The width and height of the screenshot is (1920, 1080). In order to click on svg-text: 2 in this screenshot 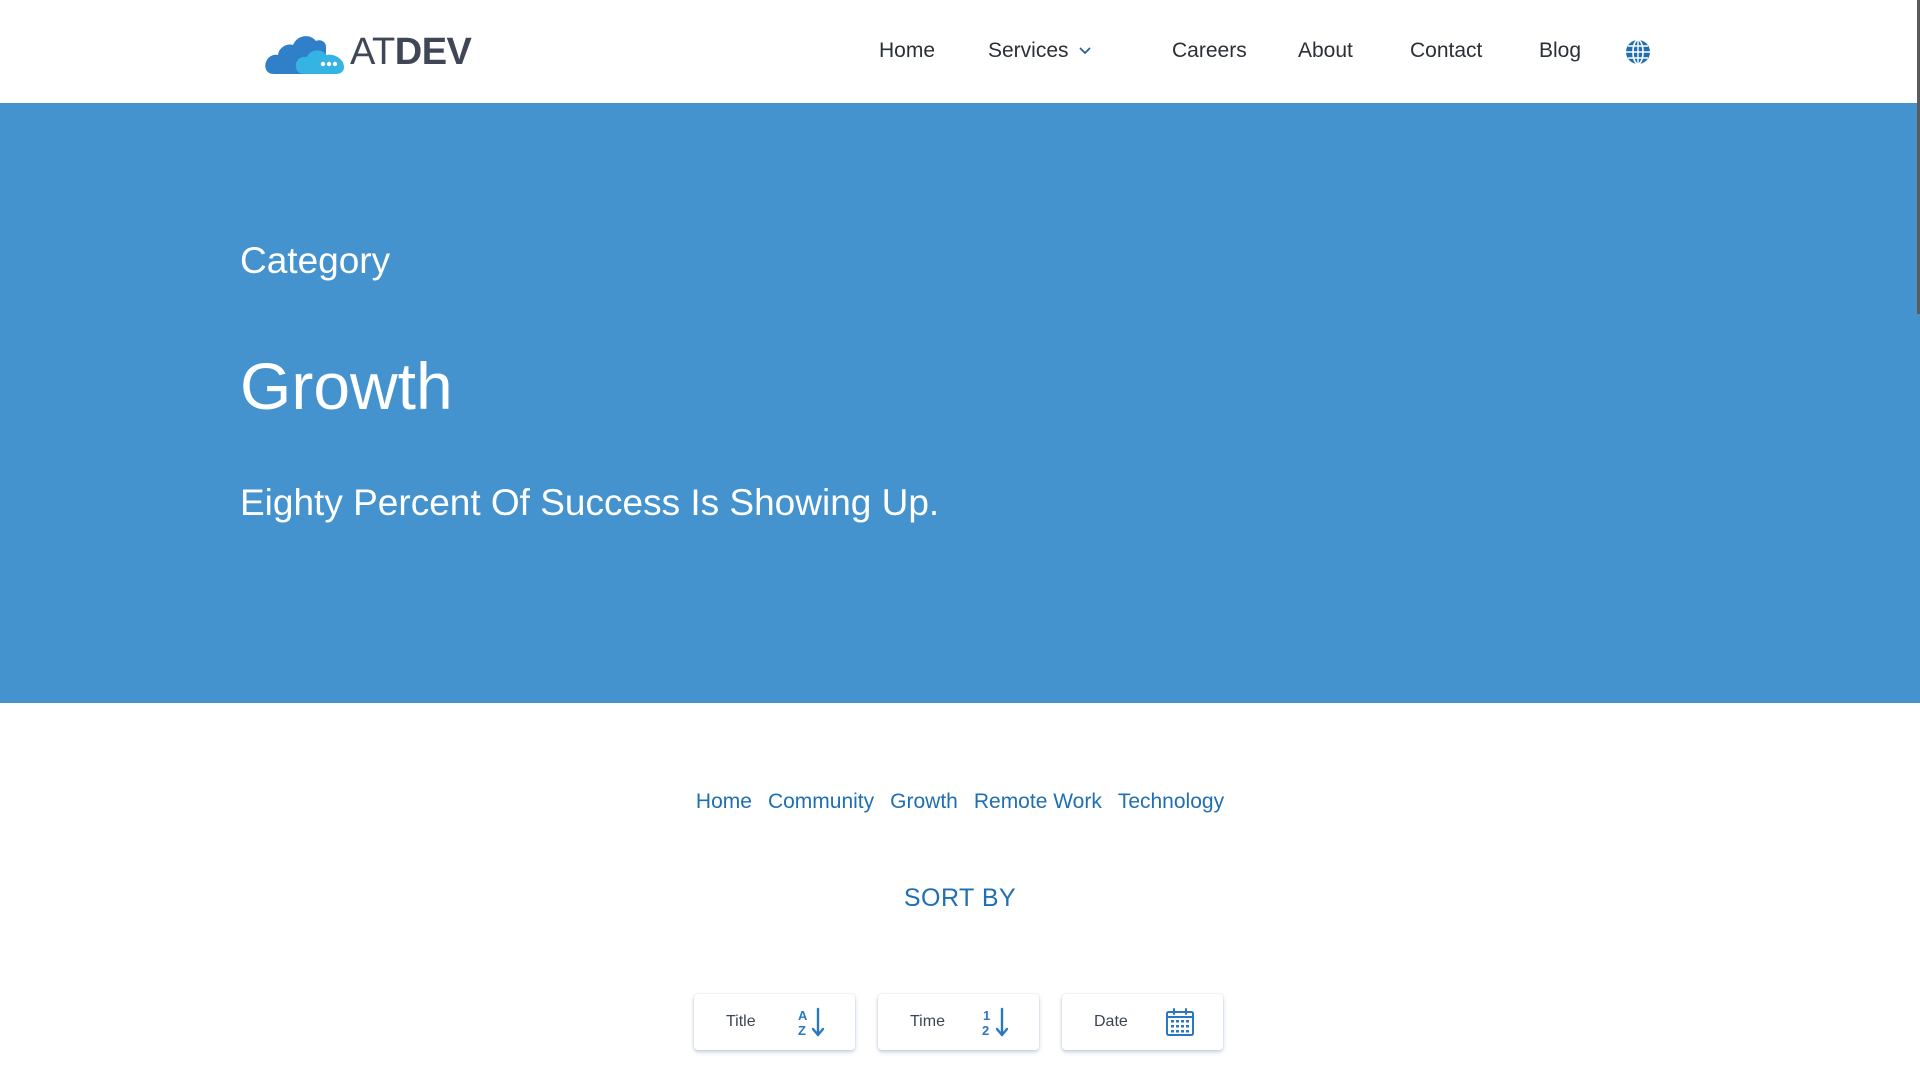, I will do `click(985, 1030)`.